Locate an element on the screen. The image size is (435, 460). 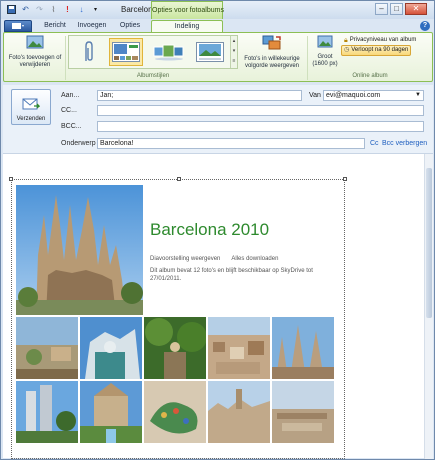
photo-size-label: Groot (1600 px) is located at coordinates (325, 60).